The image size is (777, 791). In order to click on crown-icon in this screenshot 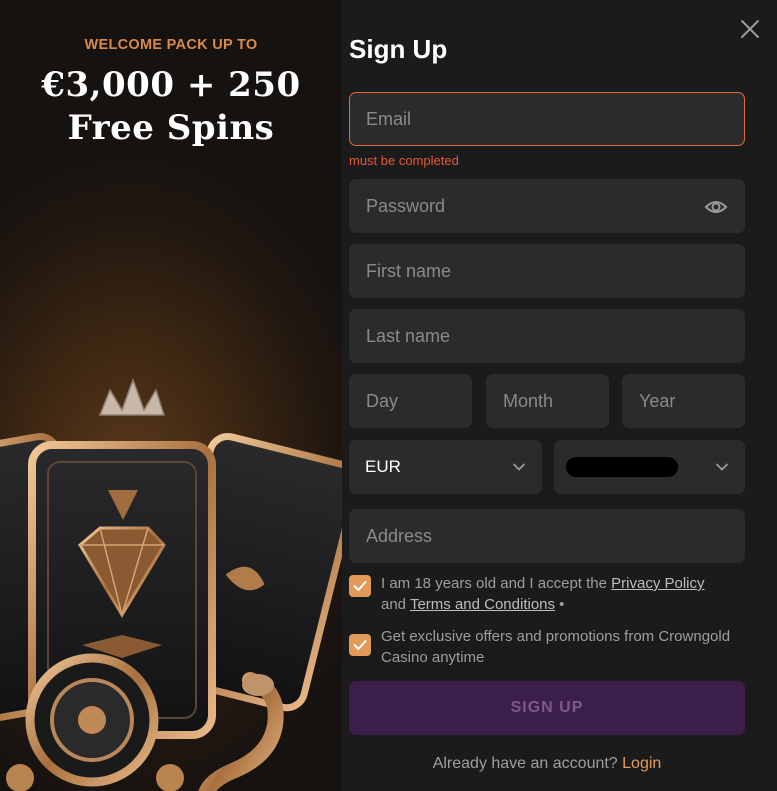, I will do `click(132, 396)`.